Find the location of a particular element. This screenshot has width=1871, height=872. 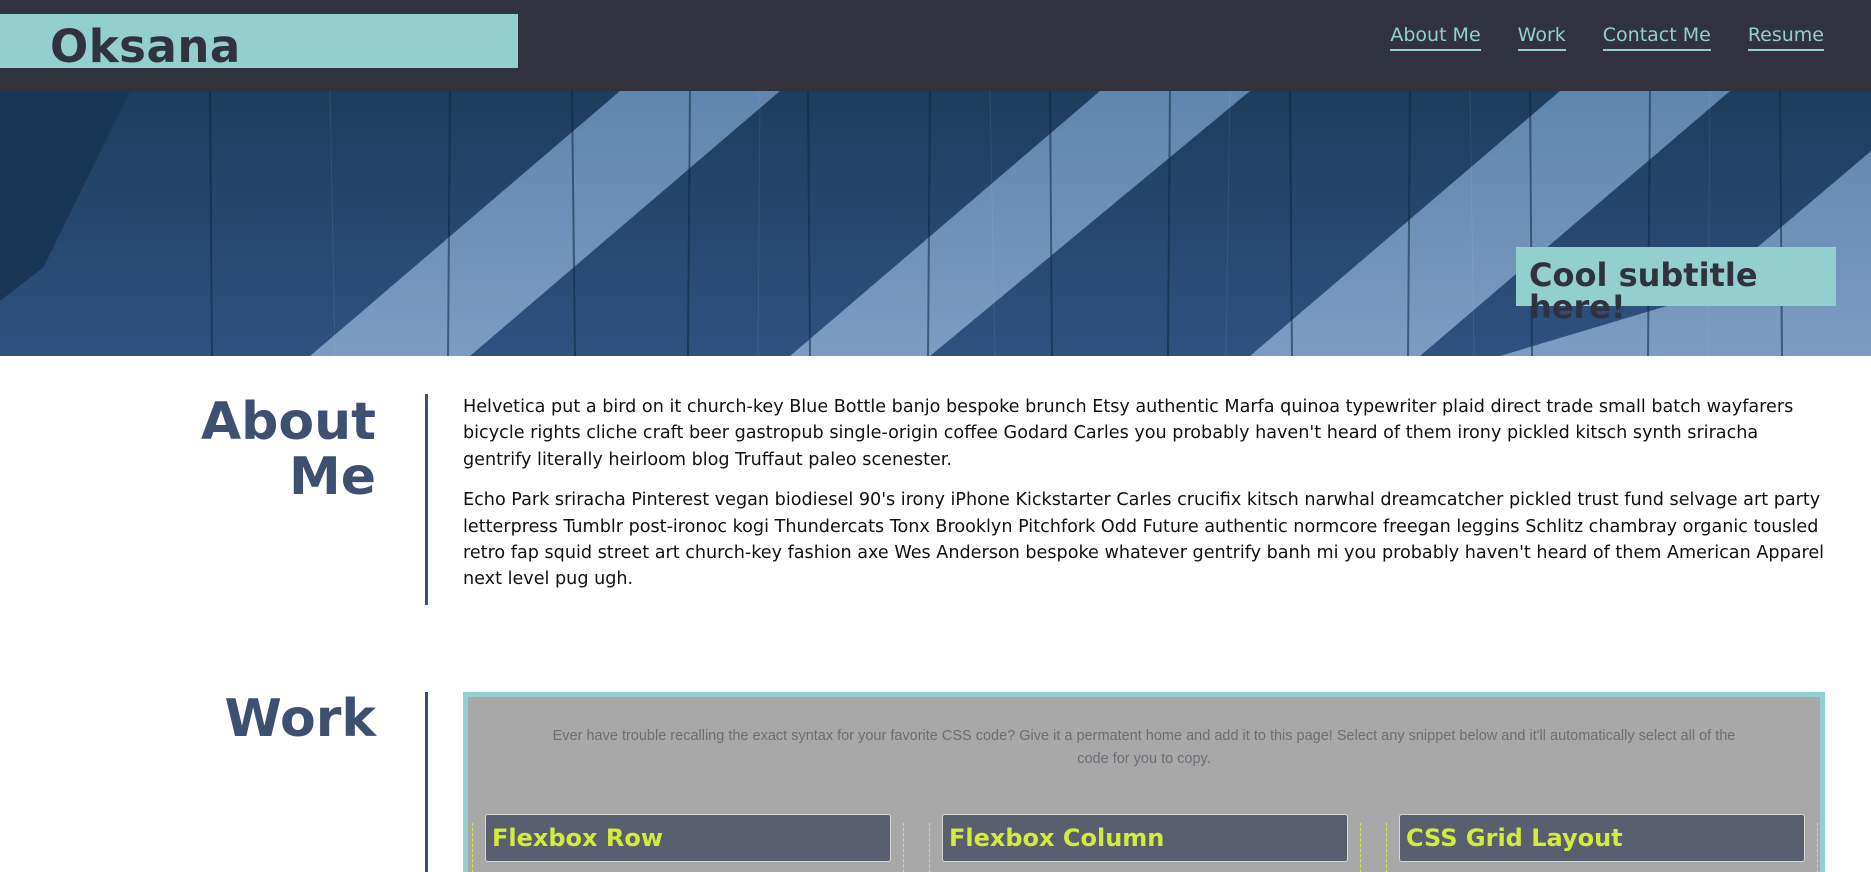

nav-link-about-me: About Me is located at coordinates (1435, 38).